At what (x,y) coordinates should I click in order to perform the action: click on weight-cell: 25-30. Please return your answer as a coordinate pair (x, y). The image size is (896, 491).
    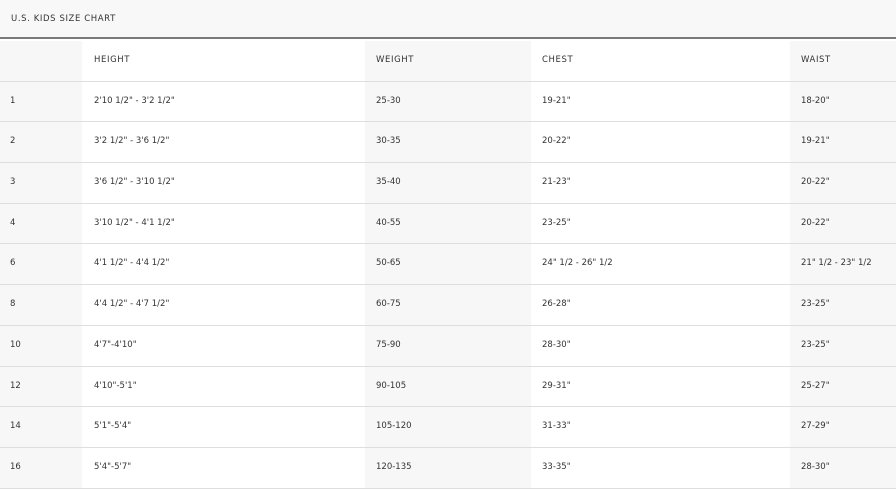
    Looking at the image, I should click on (448, 101).